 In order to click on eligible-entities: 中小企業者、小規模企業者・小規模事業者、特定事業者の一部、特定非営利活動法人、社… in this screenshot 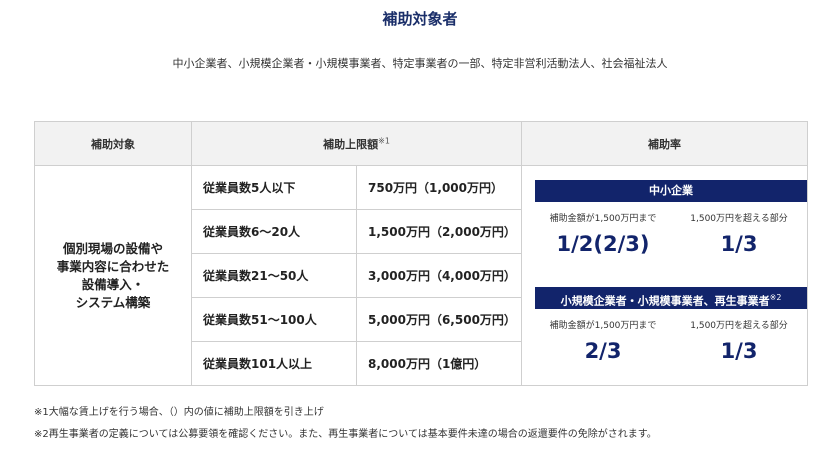, I will do `click(420, 63)`.